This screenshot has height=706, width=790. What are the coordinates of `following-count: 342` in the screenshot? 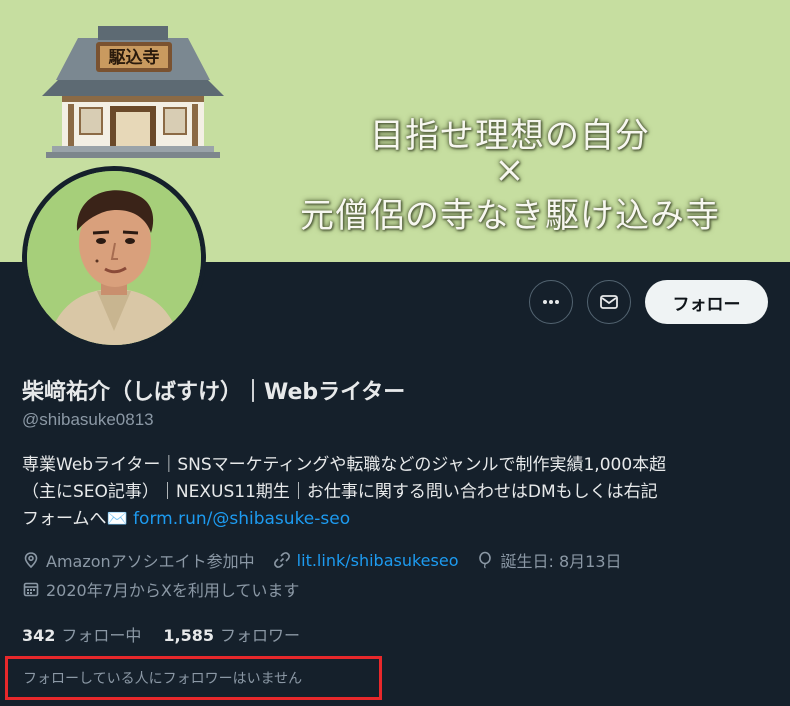 It's located at (39, 635).